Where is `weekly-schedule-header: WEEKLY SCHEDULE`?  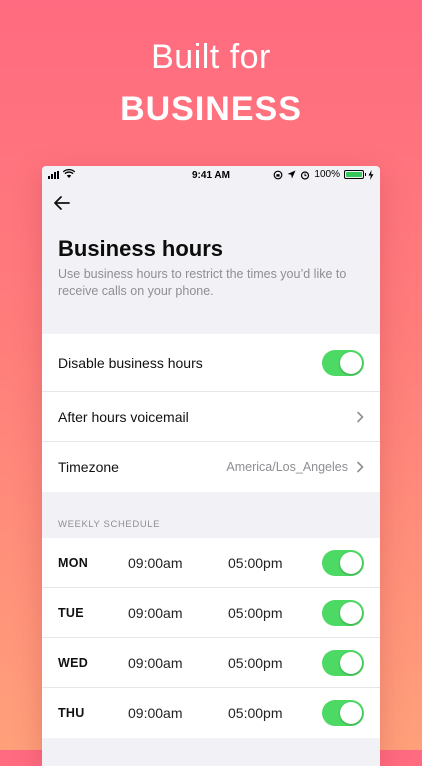
weekly-schedule-header: WEEKLY SCHEDULE is located at coordinates (109, 524).